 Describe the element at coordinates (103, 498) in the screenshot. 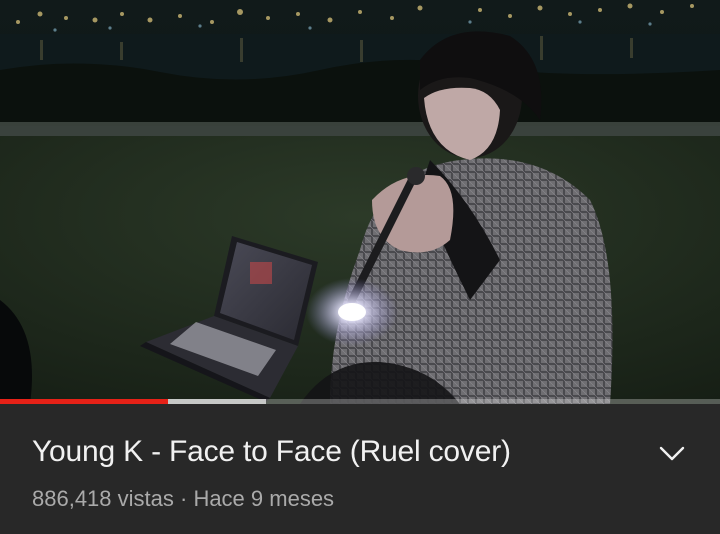

I see `view-count: 886,418 vistas` at that location.